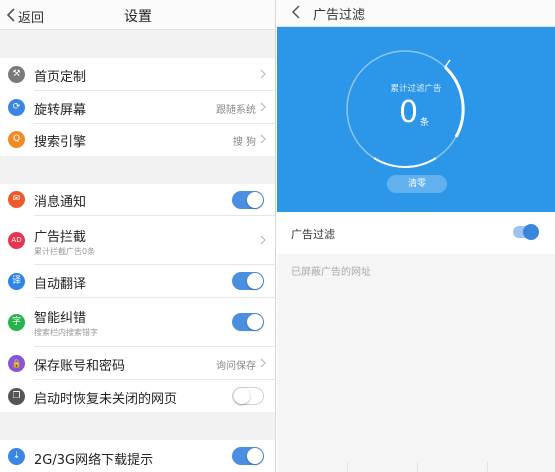 The width and height of the screenshot is (555, 472). Describe the element at coordinates (526, 232) in the screenshot. I see `ad-filter-toggle` at that location.